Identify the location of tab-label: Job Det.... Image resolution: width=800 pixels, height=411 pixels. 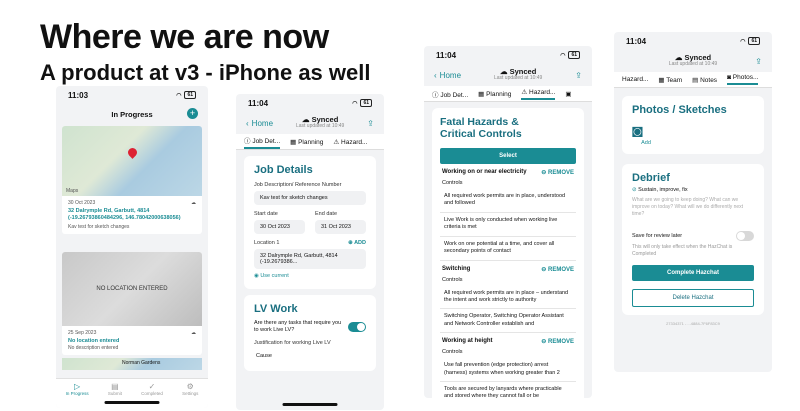
(454, 95).